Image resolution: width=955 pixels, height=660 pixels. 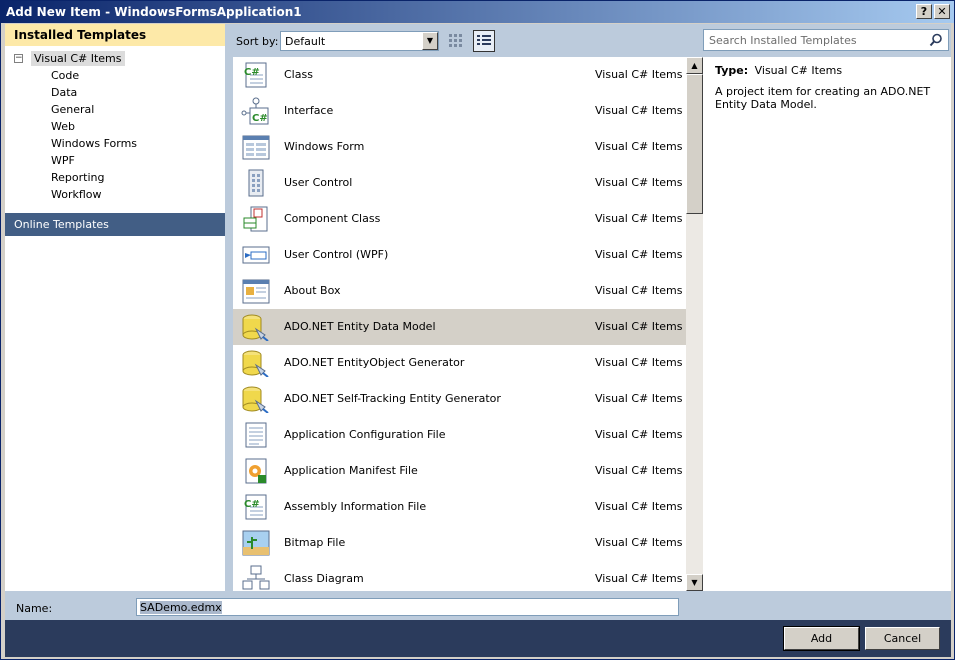 What do you see at coordinates (115, 143) in the screenshot?
I see `tree-item-windows-forms: Windows Forms` at bounding box center [115, 143].